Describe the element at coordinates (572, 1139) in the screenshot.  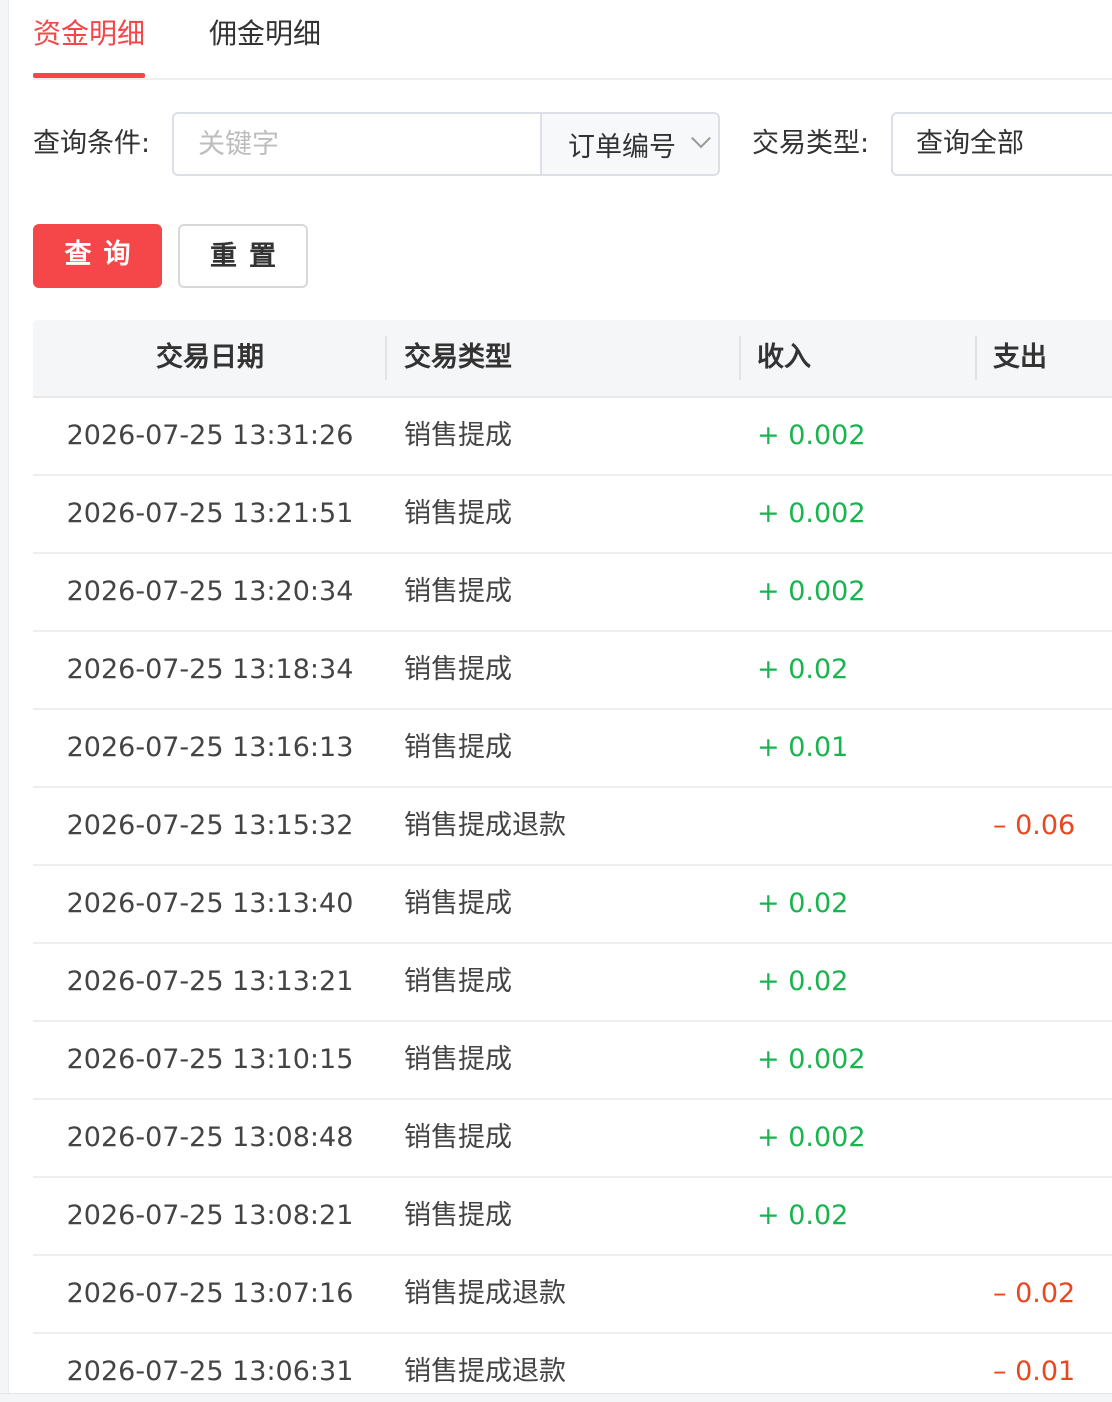
I see `table-row: 2026-07-25 13:08:48 销售提成 + 0.002` at that location.